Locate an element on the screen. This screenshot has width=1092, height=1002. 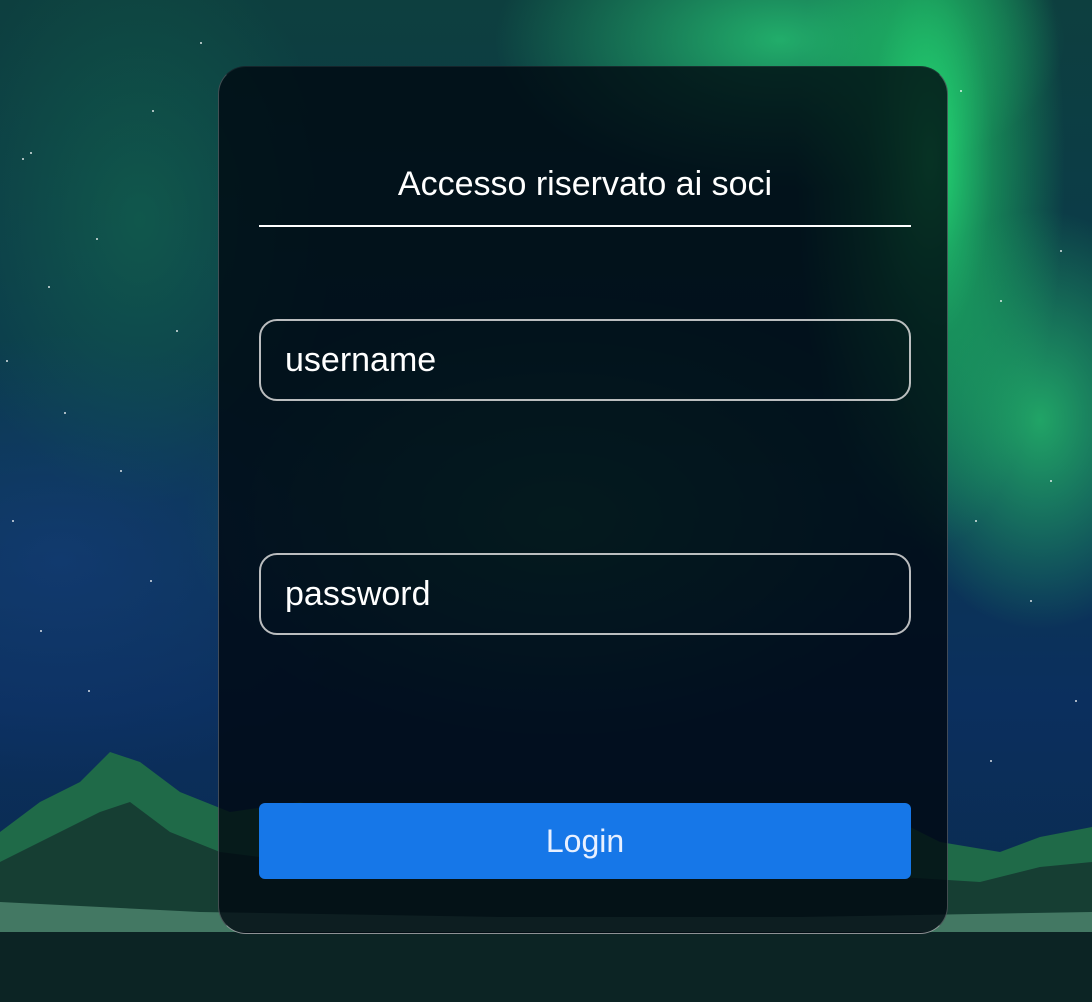
login-title: Accesso riservato ai soci is located at coordinates (585, 184).